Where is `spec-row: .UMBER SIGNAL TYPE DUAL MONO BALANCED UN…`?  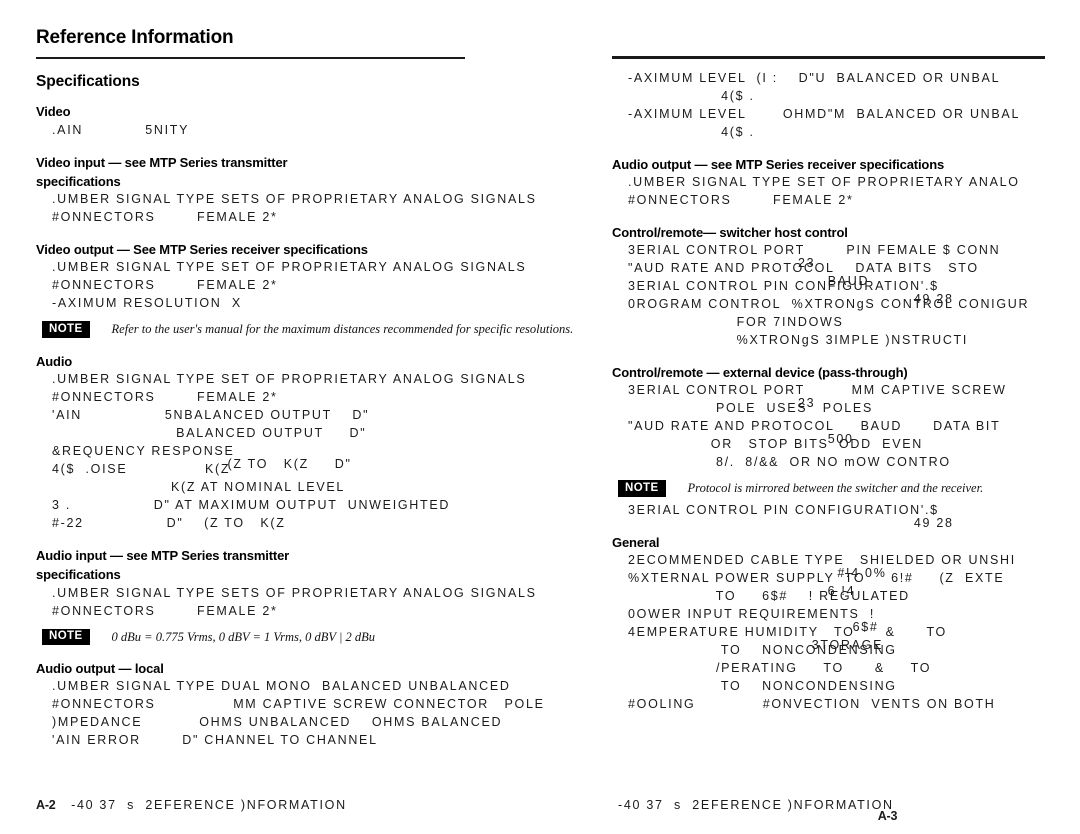
spec-row: .UMBER SIGNAL TYPE DUAL MONO BALANCED UN… is located at coordinates (336, 686).